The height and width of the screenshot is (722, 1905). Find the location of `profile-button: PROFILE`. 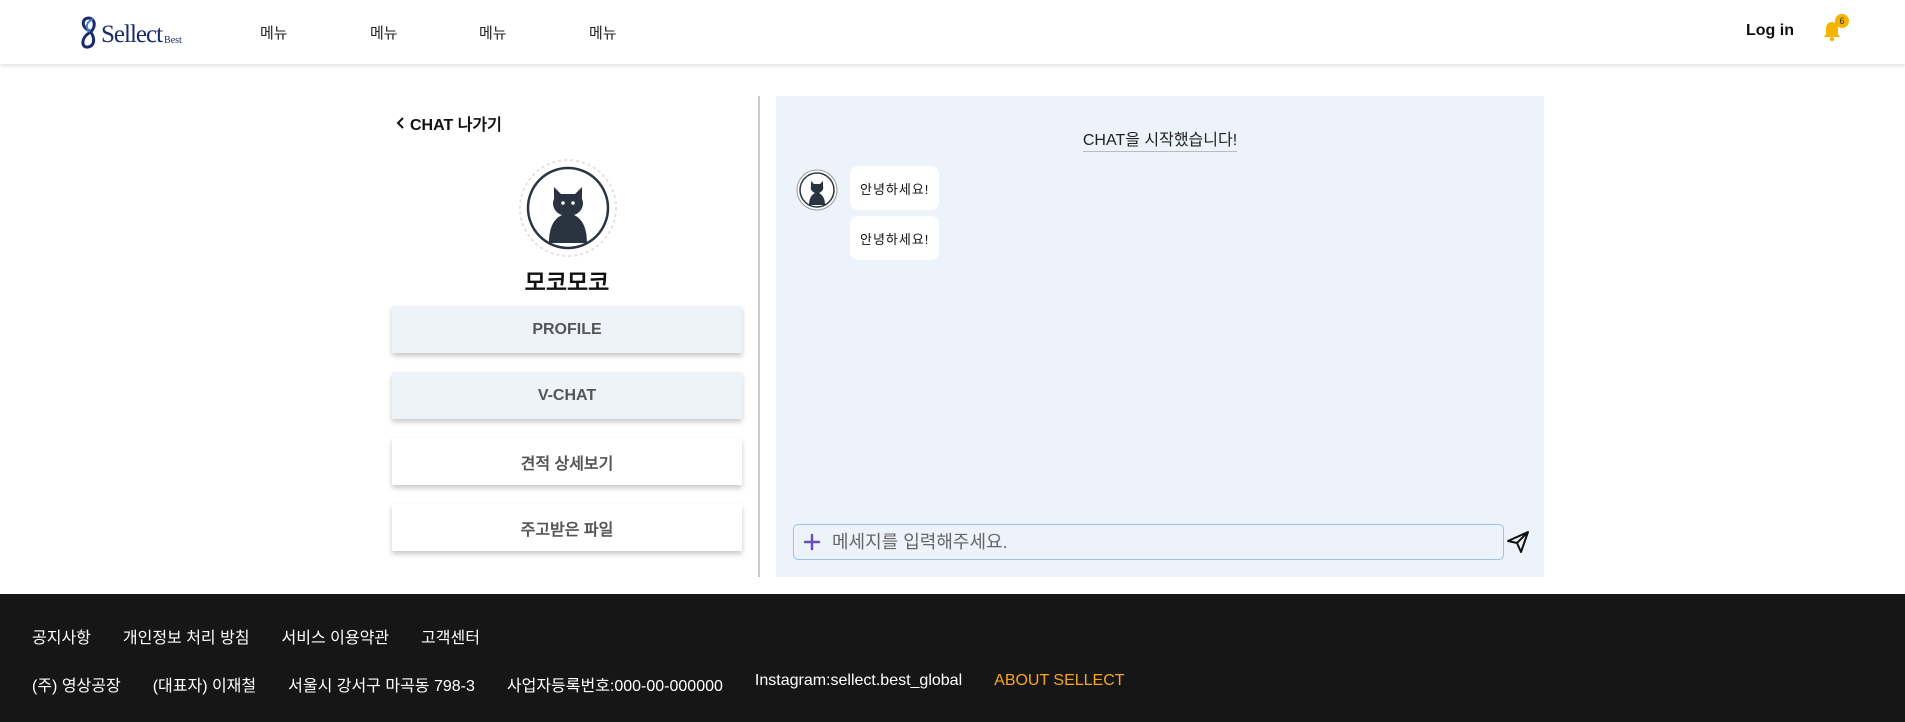

profile-button: PROFILE is located at coordinates (567, 329).